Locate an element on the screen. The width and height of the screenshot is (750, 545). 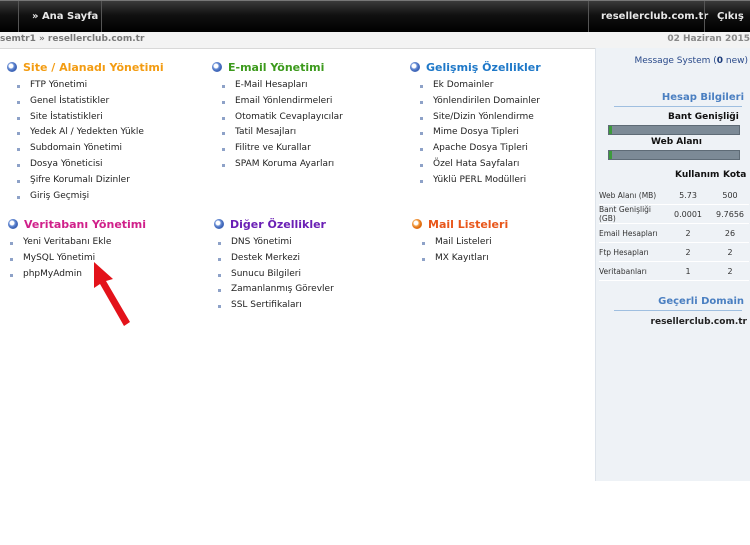
menu-item-login-history: Giriş Geçmişi is located at coordinates (80, 199).